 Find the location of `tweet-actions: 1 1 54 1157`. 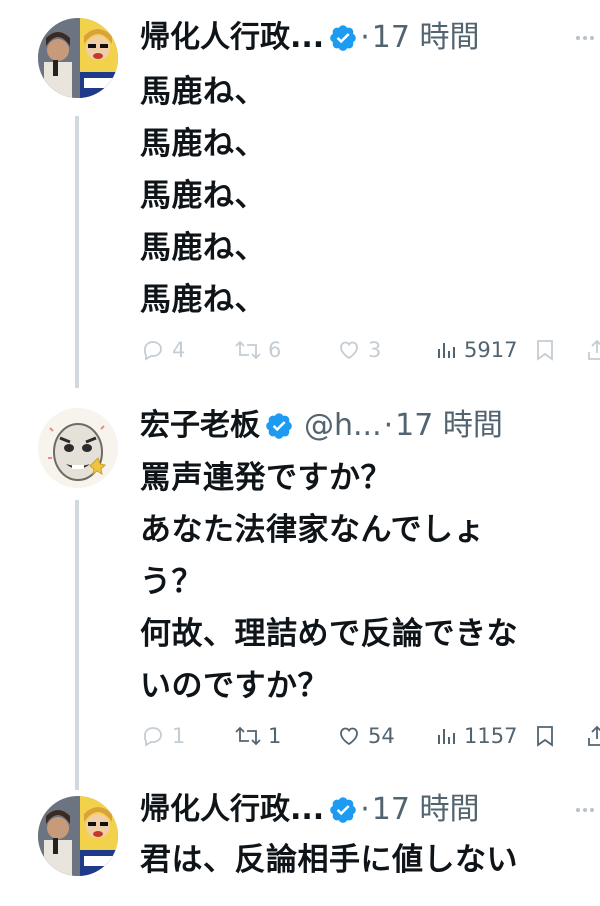

tweet-actions: 1 1 54 1157 is located at coordinates (370, 736).